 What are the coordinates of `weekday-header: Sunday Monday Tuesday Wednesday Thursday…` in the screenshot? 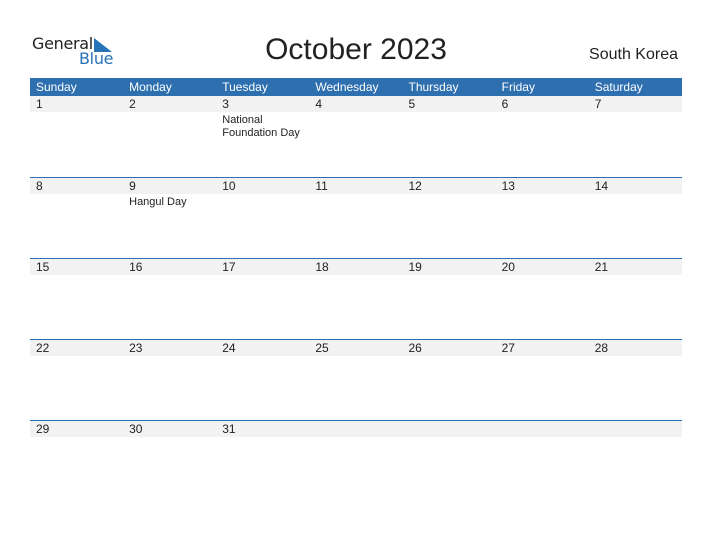 It's located at (356, 87).